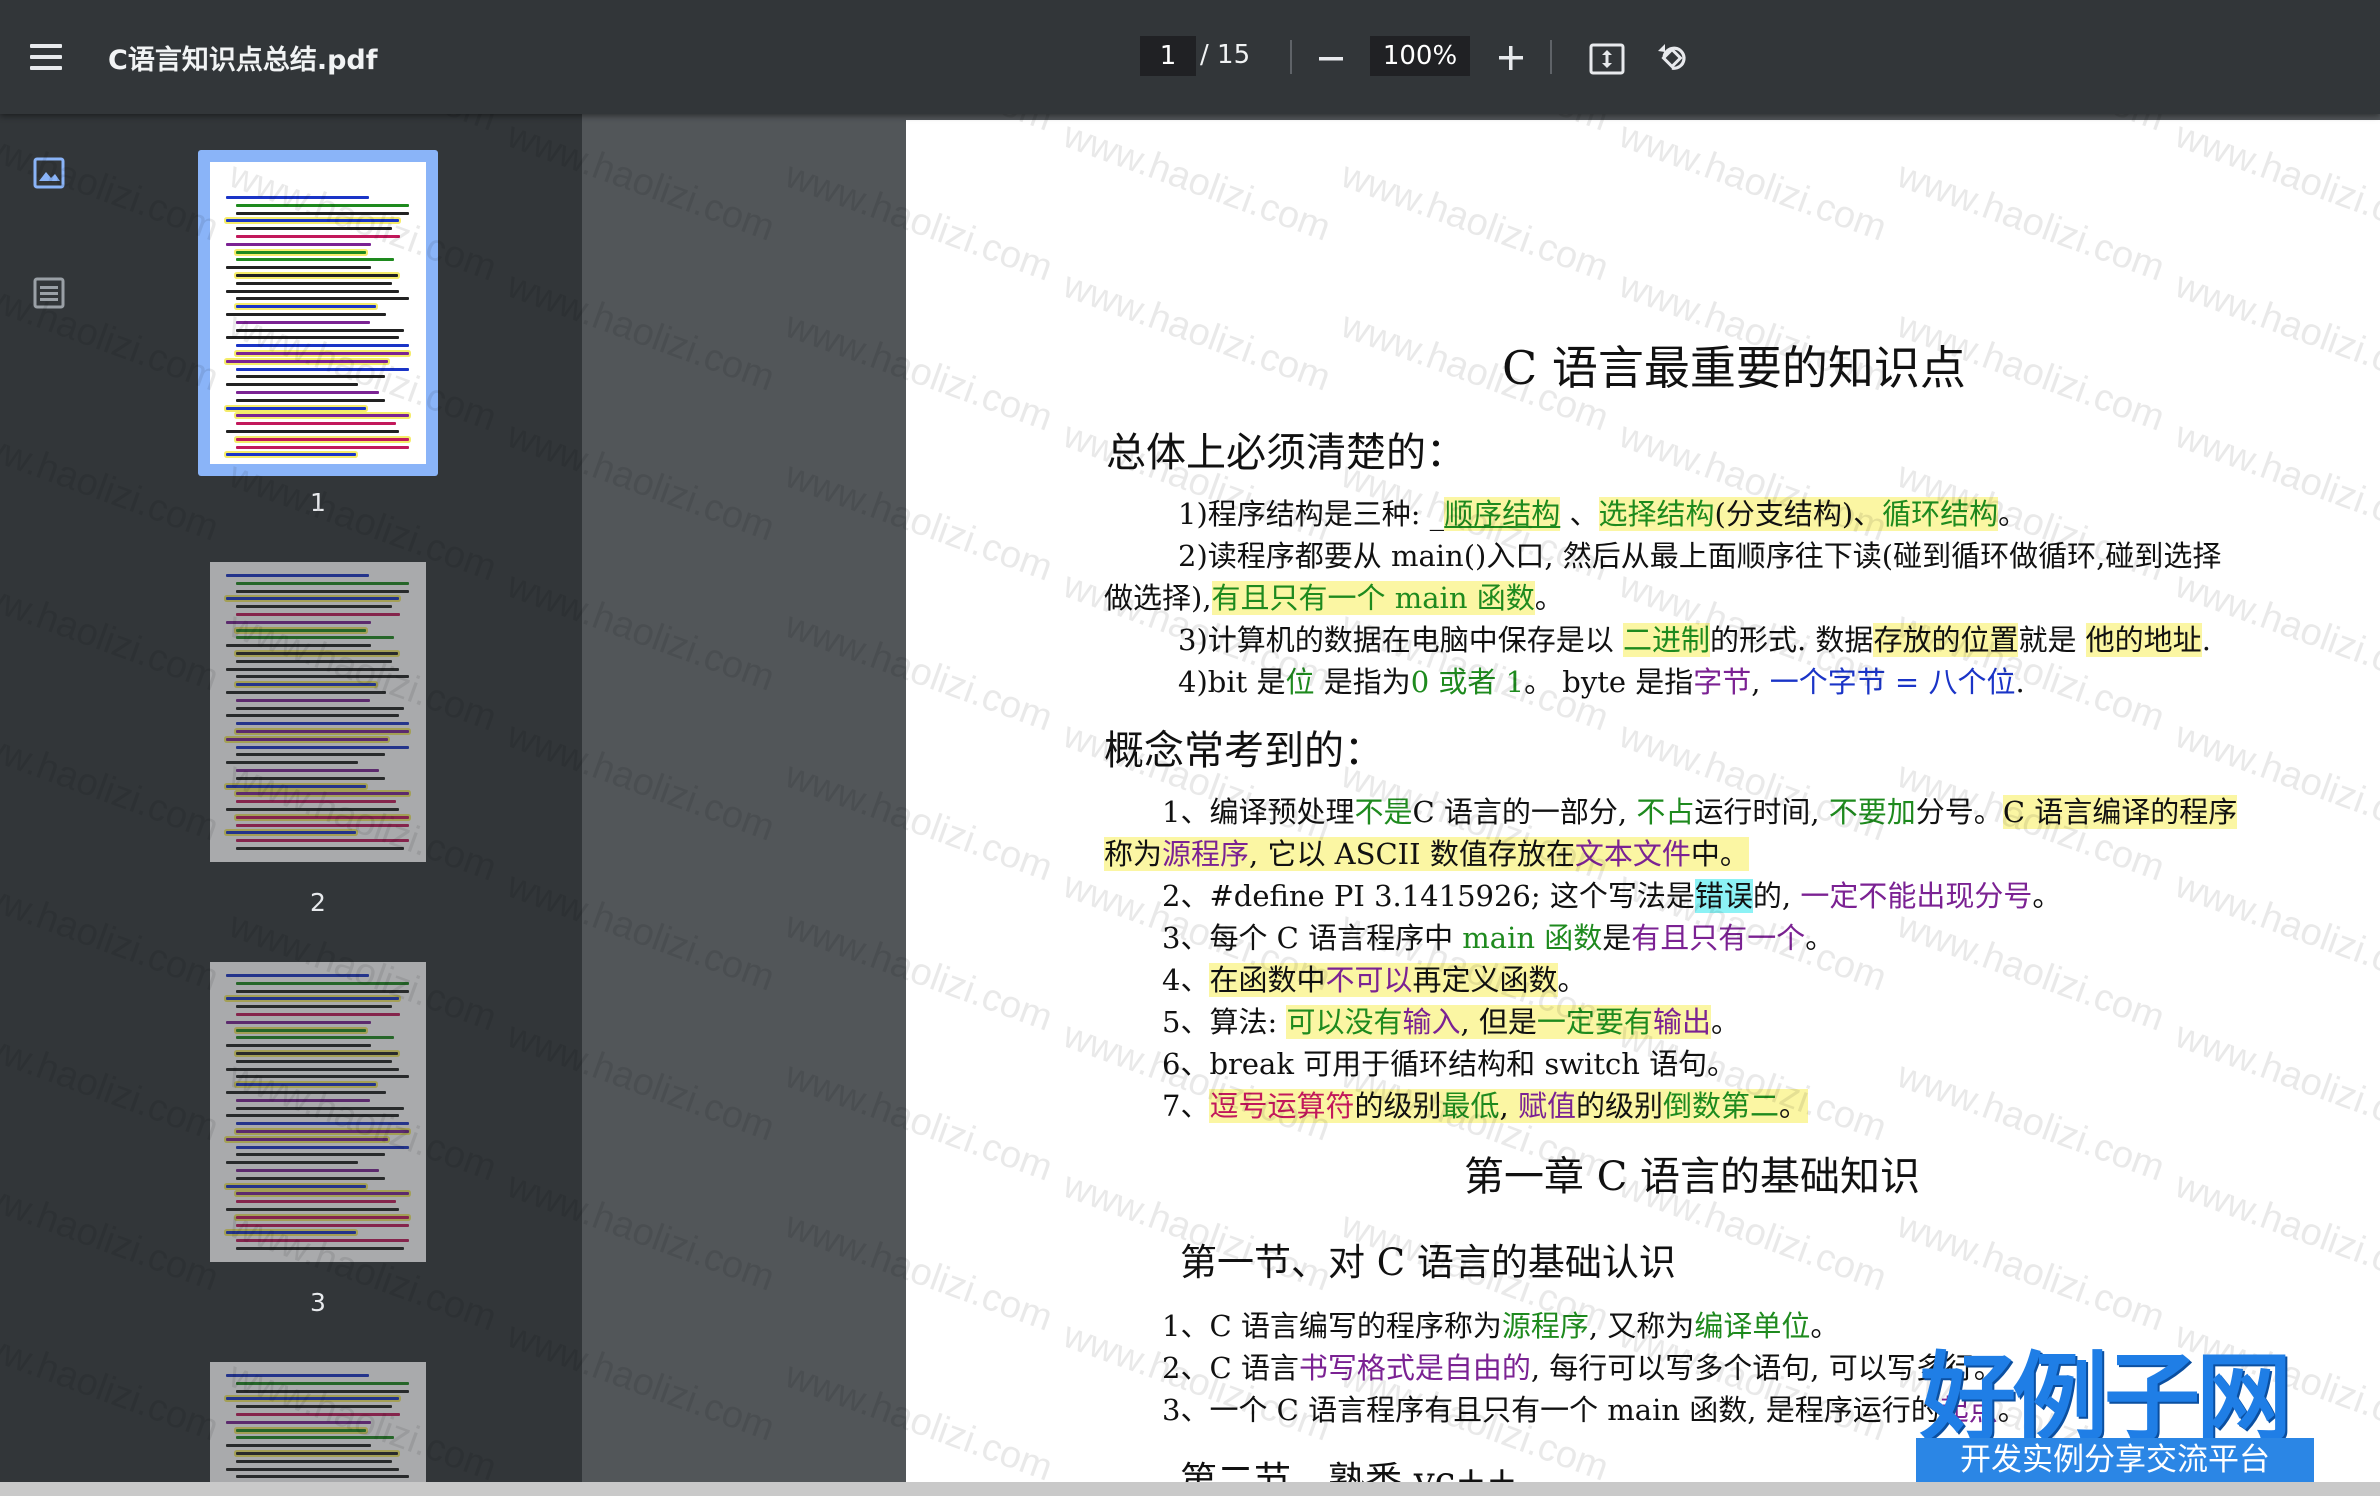 The width and height of the screenshot is (2380, 1496). Describe the element at coordinates (1582, 1368) in the screenshot. I see `chapter1-line-2: 2、C 语言书写格式是自由的, 每行可以写多个语句, 可以写多行。` at that location.